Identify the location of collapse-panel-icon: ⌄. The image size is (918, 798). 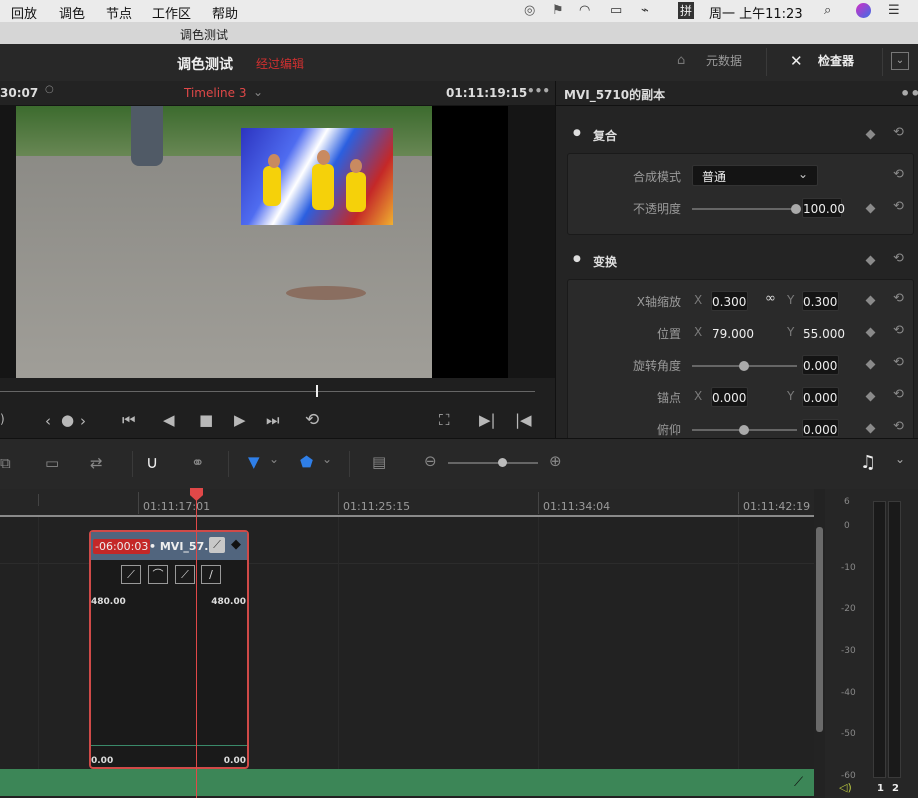
(900, 61).